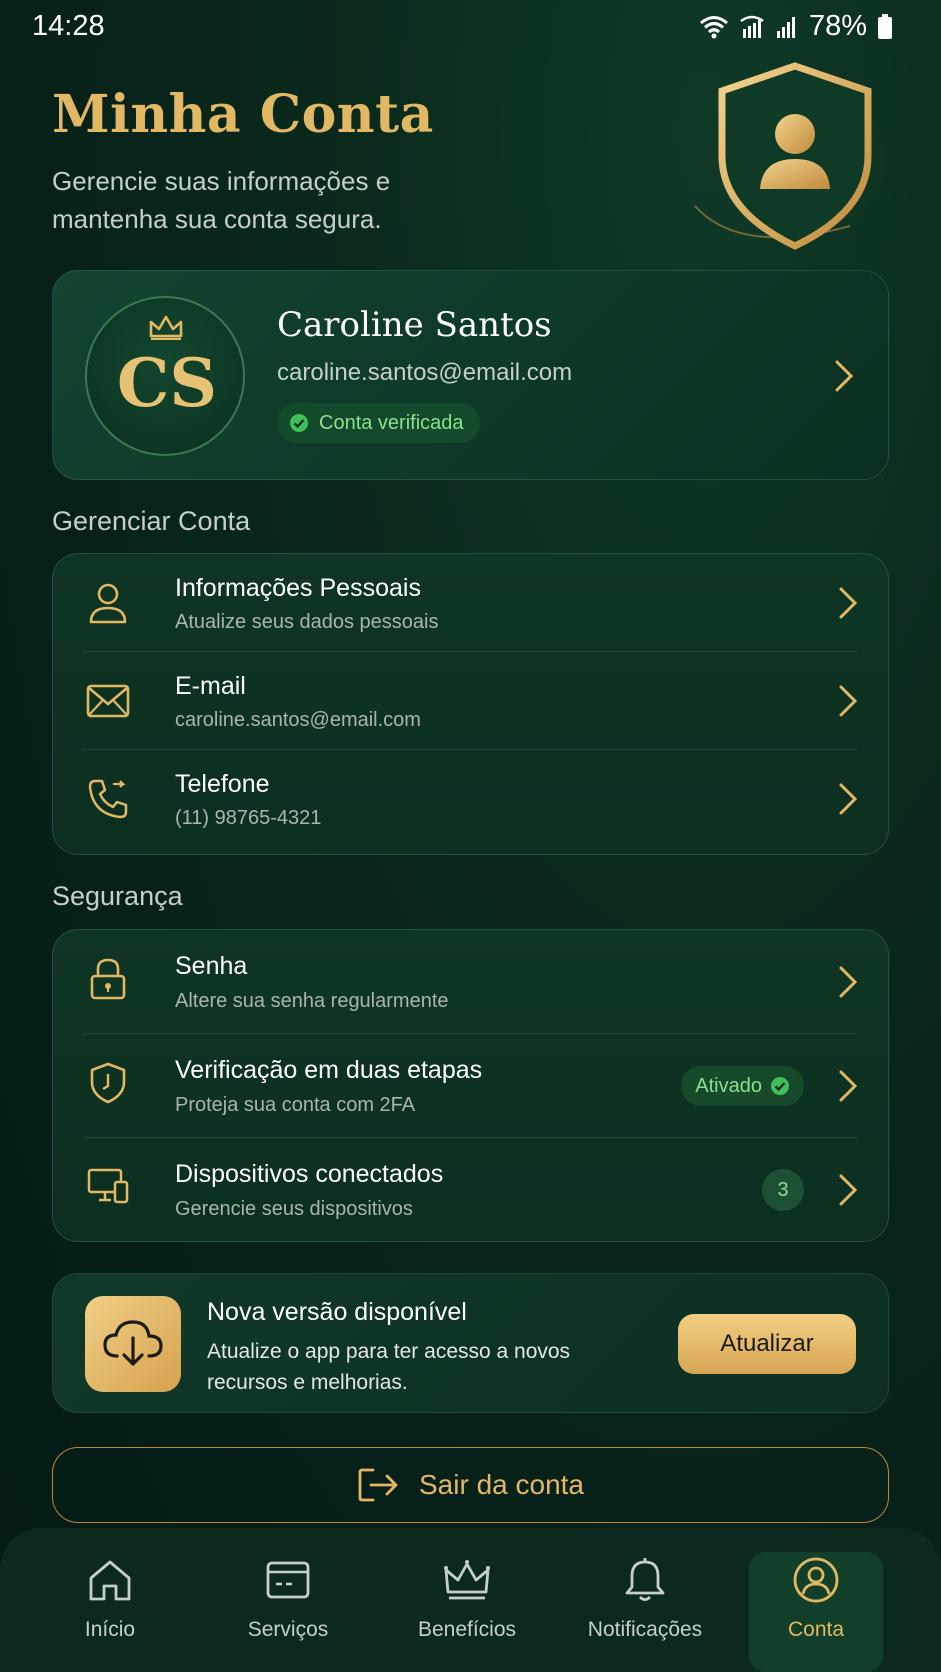 This screenshot has height=1672, width=941. What do you see at coordinates (645, 1612) in the screenshot?
I see `nav-item-notificacoes: Notificações` at bounding box center [645, 1612].